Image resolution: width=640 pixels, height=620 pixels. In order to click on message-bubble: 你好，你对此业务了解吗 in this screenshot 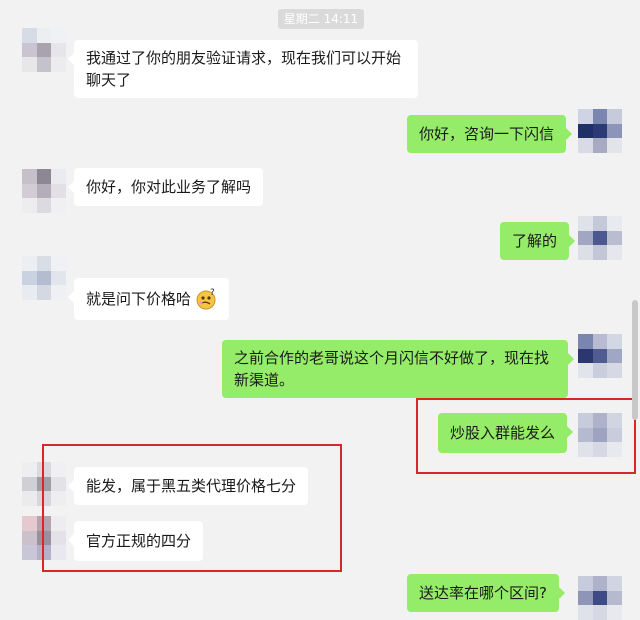, I will do `click(165, 187)`.